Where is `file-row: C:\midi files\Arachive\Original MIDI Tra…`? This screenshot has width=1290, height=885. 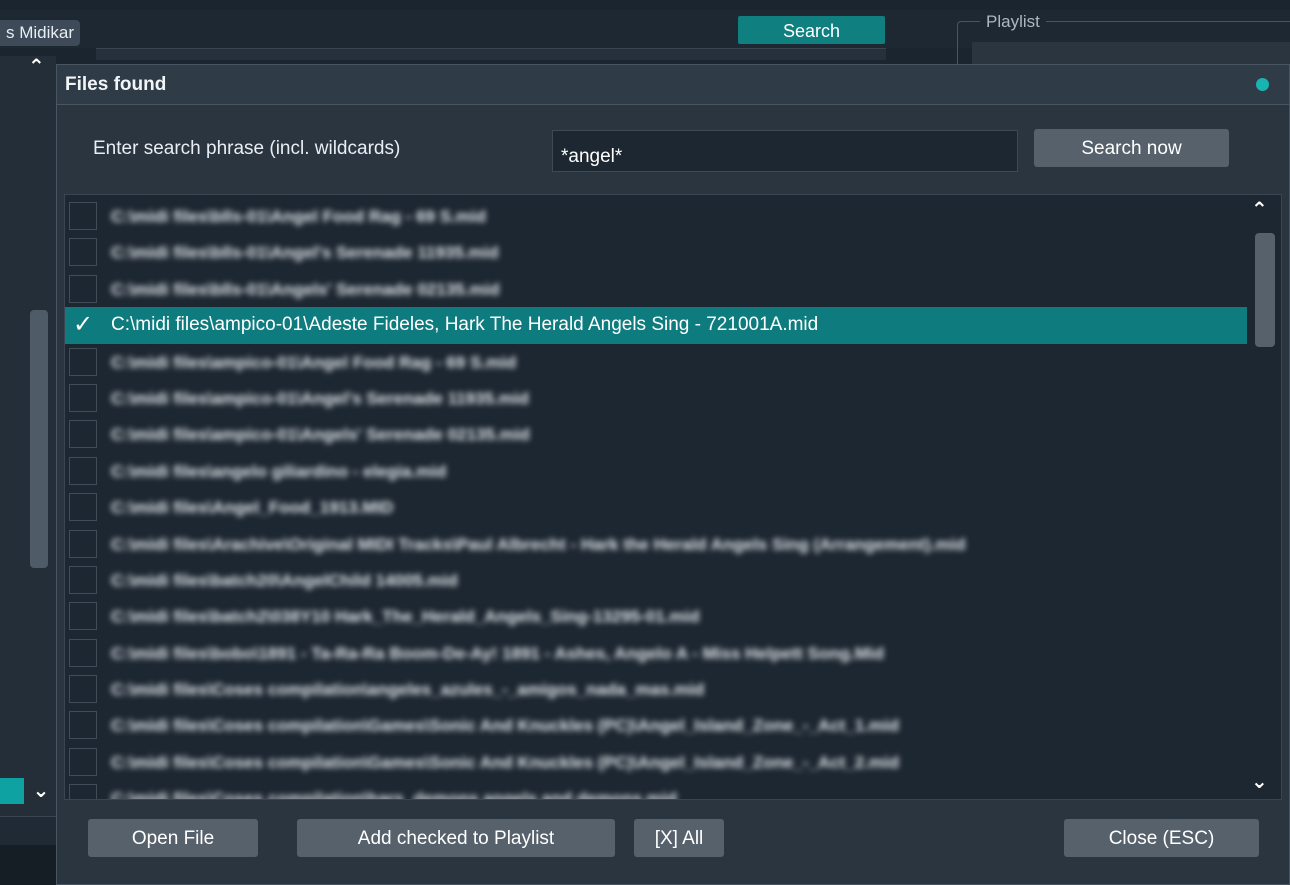
file-row: C:\midi files\Arachive\Original MIDI Tra… is located at coordinates (656, 544).